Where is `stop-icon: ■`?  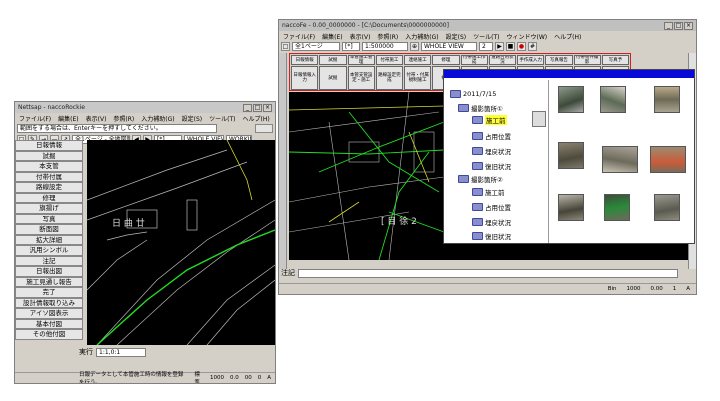
stop-icon: ■ is located at coordinates (510, 46).